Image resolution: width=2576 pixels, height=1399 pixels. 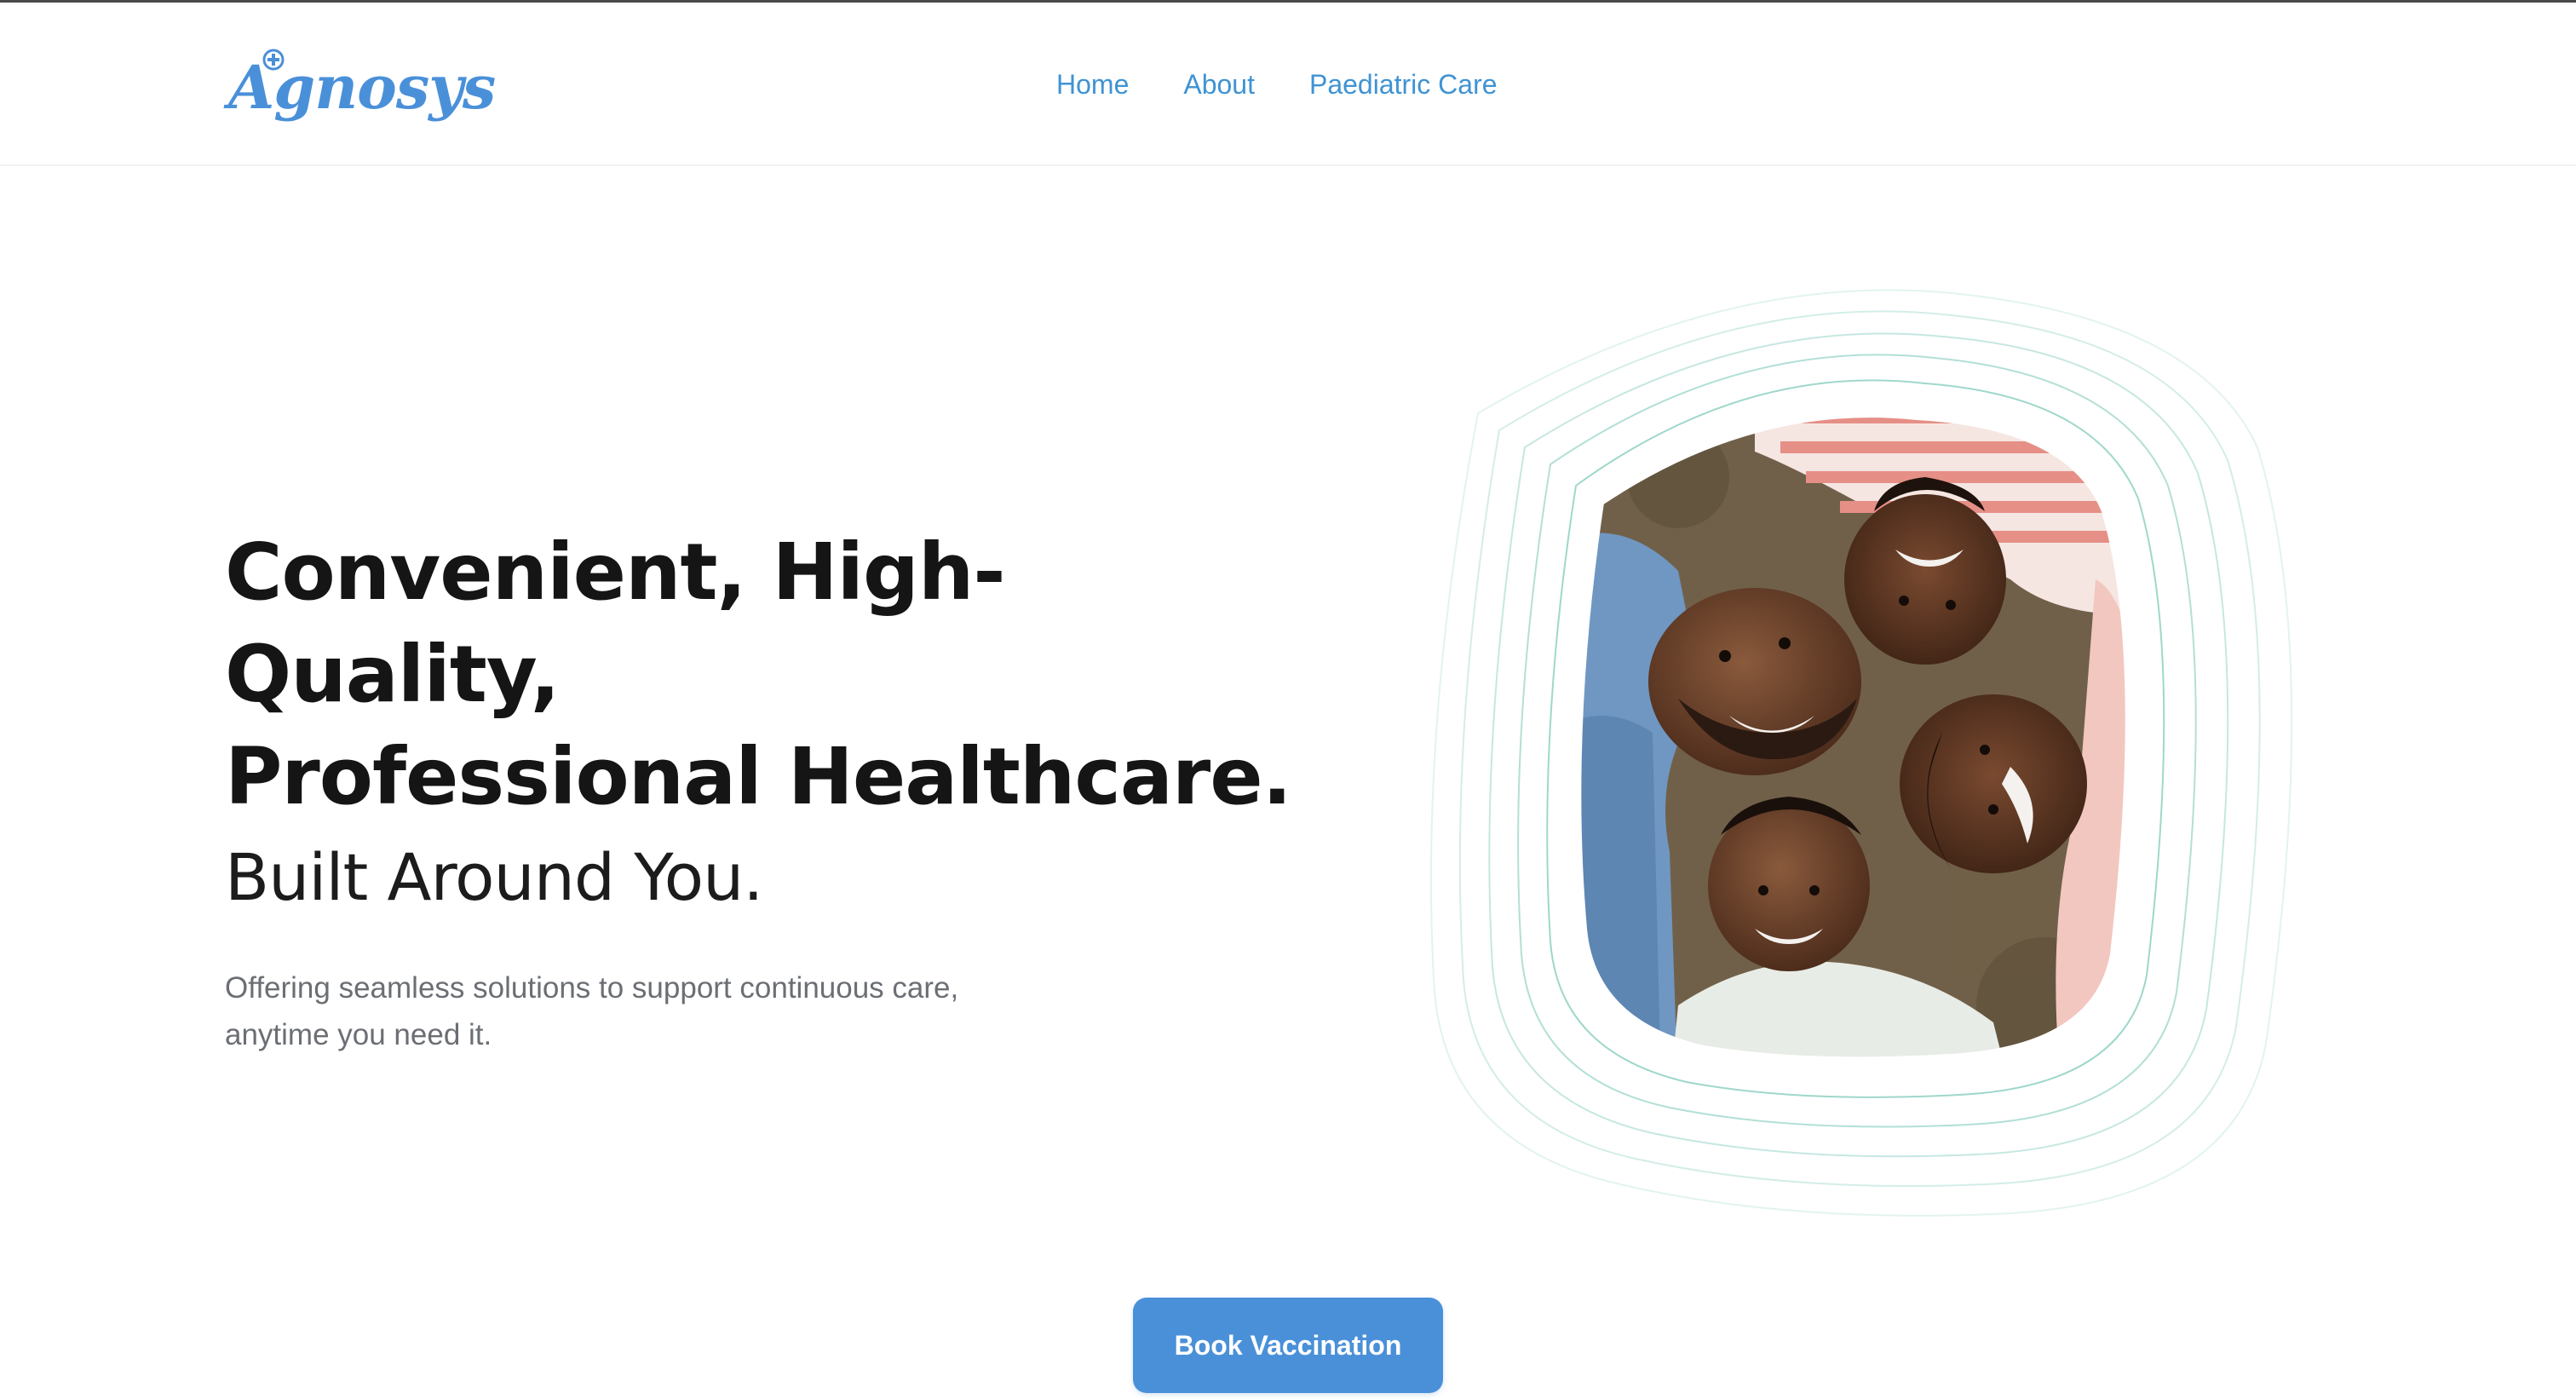 I want to click on book-vaccination-button: Book Vaccination, so click(x=1288, y=1345).